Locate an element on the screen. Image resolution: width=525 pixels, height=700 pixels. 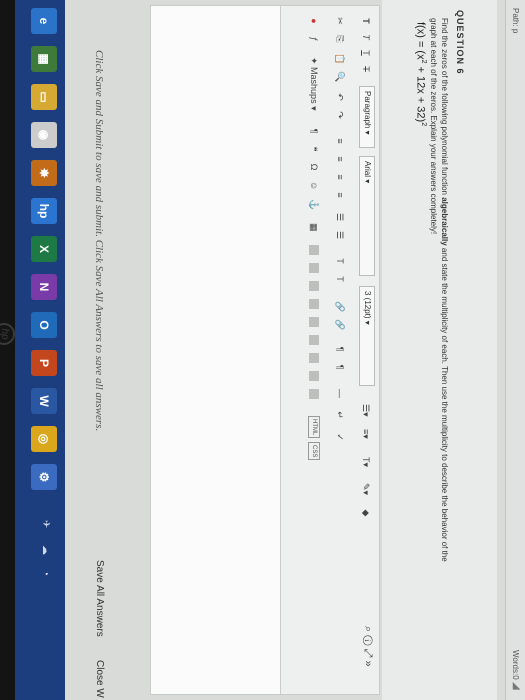
anchor-icon: ⚓ is located at coordinates (315, 204).